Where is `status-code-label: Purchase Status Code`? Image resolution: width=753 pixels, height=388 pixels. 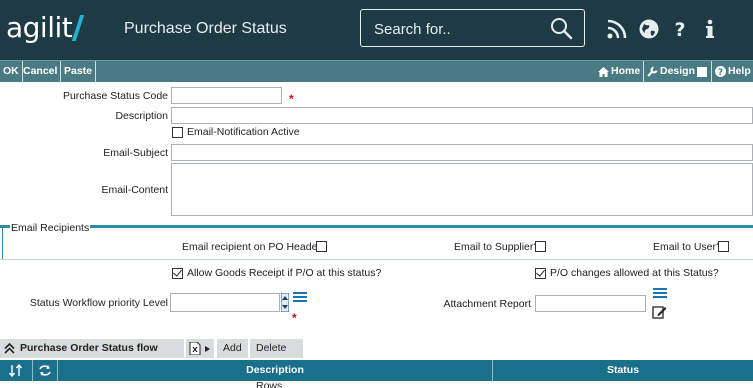 status-code-label: Purchase Status Code is located at coordinates (115, 96).